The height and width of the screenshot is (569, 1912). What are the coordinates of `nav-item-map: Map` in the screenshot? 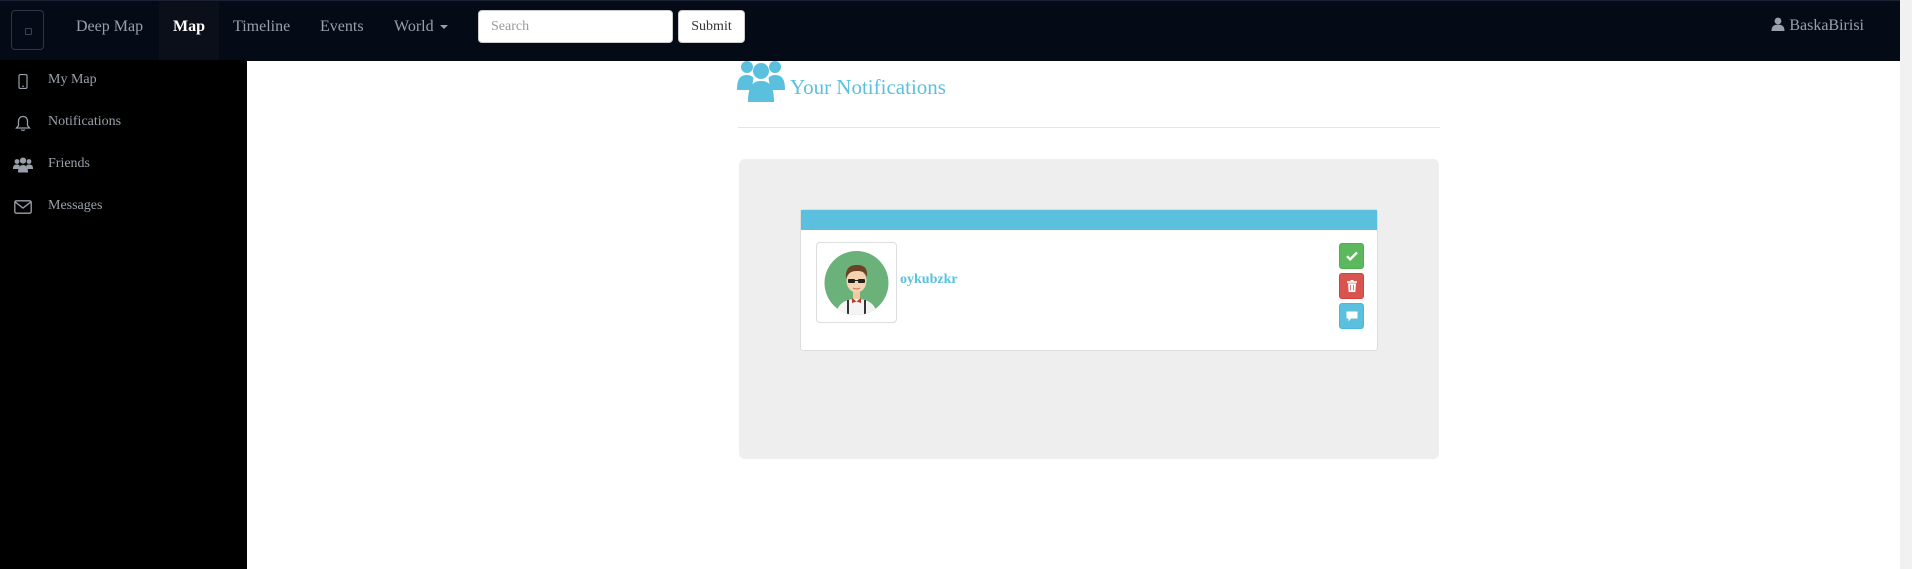 It's located at (189, 31).